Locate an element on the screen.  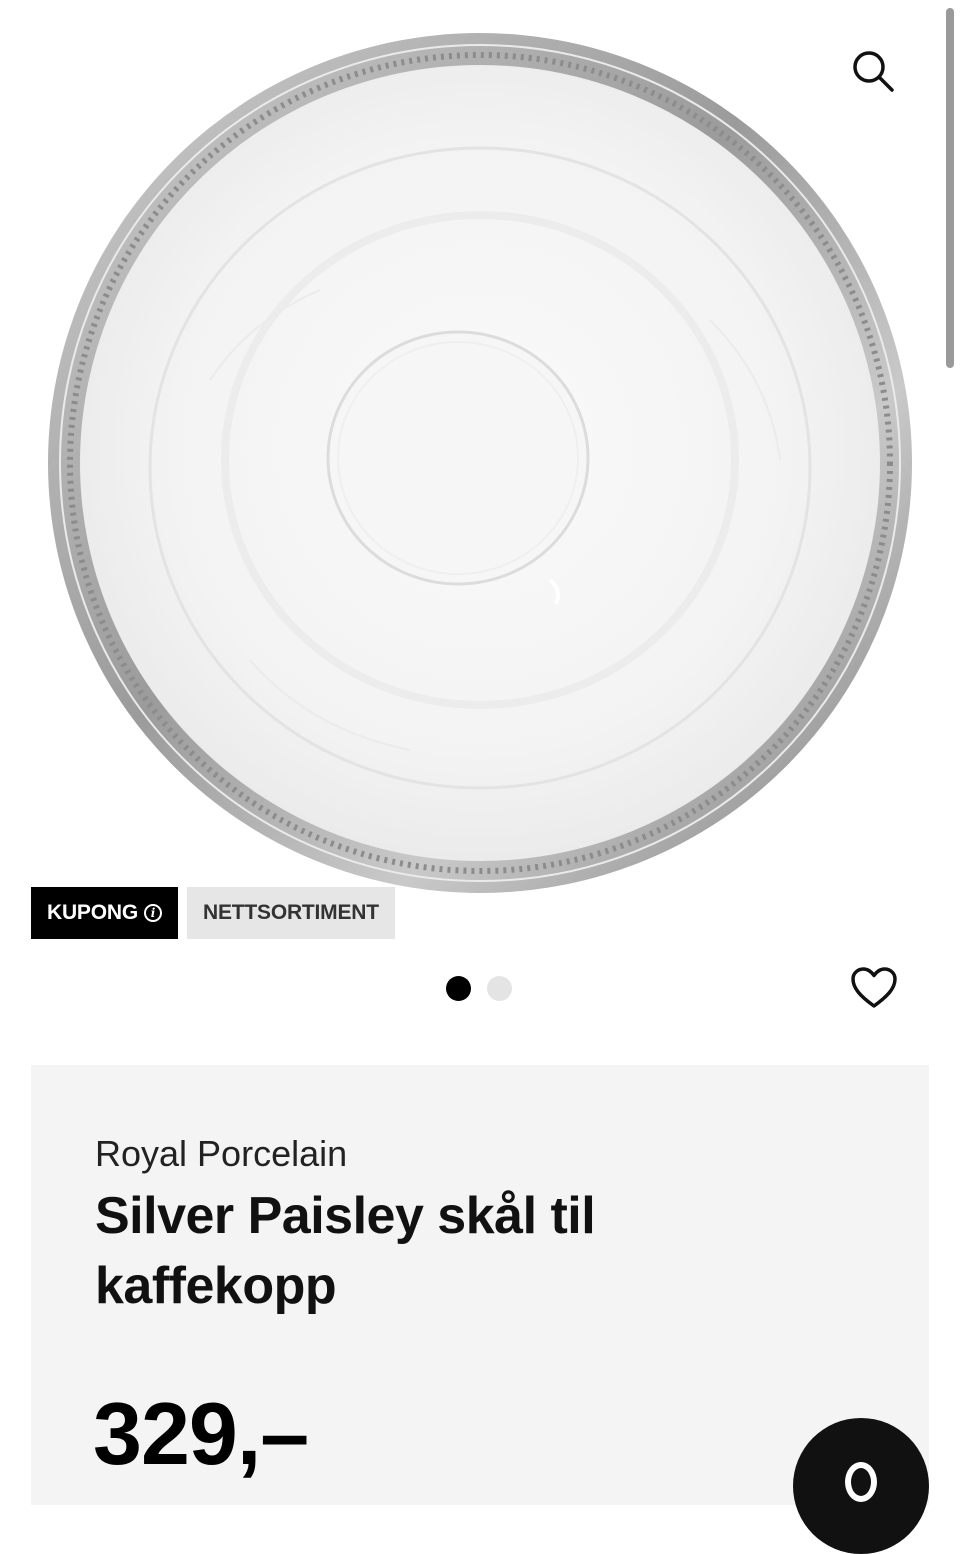
web-only-badge-label: NETTSORTIMENT is located at coordinates (290, 912).